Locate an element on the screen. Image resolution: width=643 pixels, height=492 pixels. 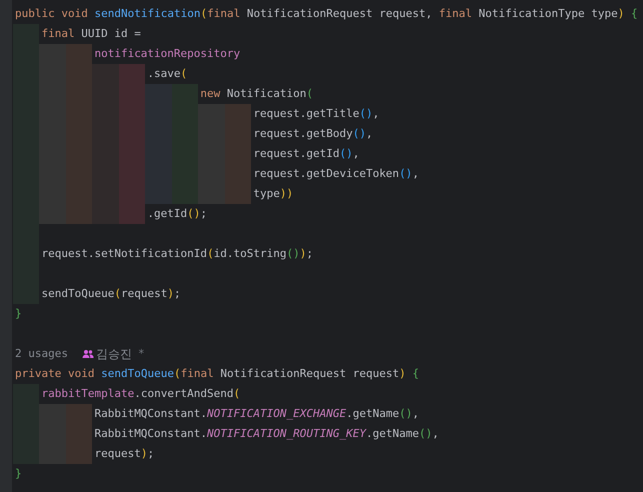
code-line: sendToQueue(request); is located at coordinates (110, 294).